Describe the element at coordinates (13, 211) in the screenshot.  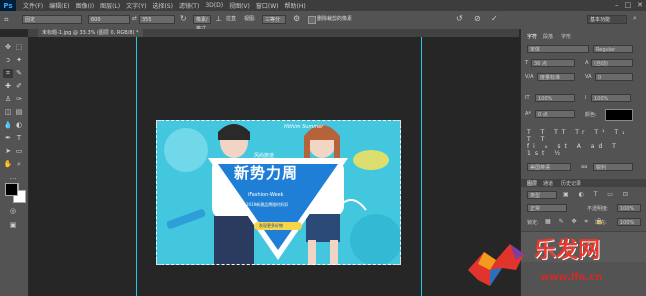
I see `quick-mask-icon: ◎` at that location.